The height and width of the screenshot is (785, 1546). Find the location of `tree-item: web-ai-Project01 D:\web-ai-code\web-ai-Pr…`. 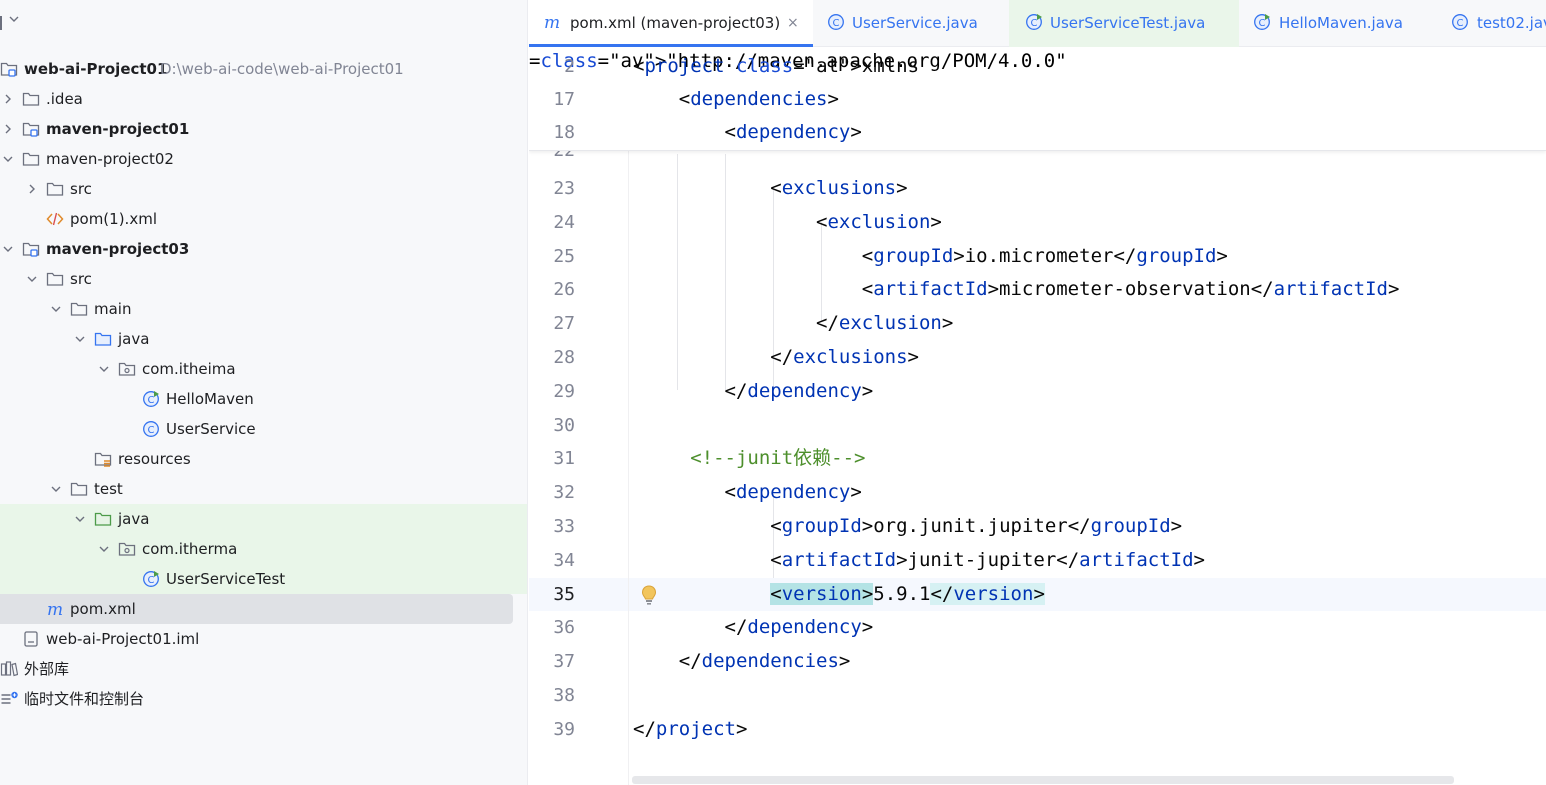

tree-item: web-ai-Project01 D:\web-ai-code\web-ai-Pr… is located at coordinates (263, 69).